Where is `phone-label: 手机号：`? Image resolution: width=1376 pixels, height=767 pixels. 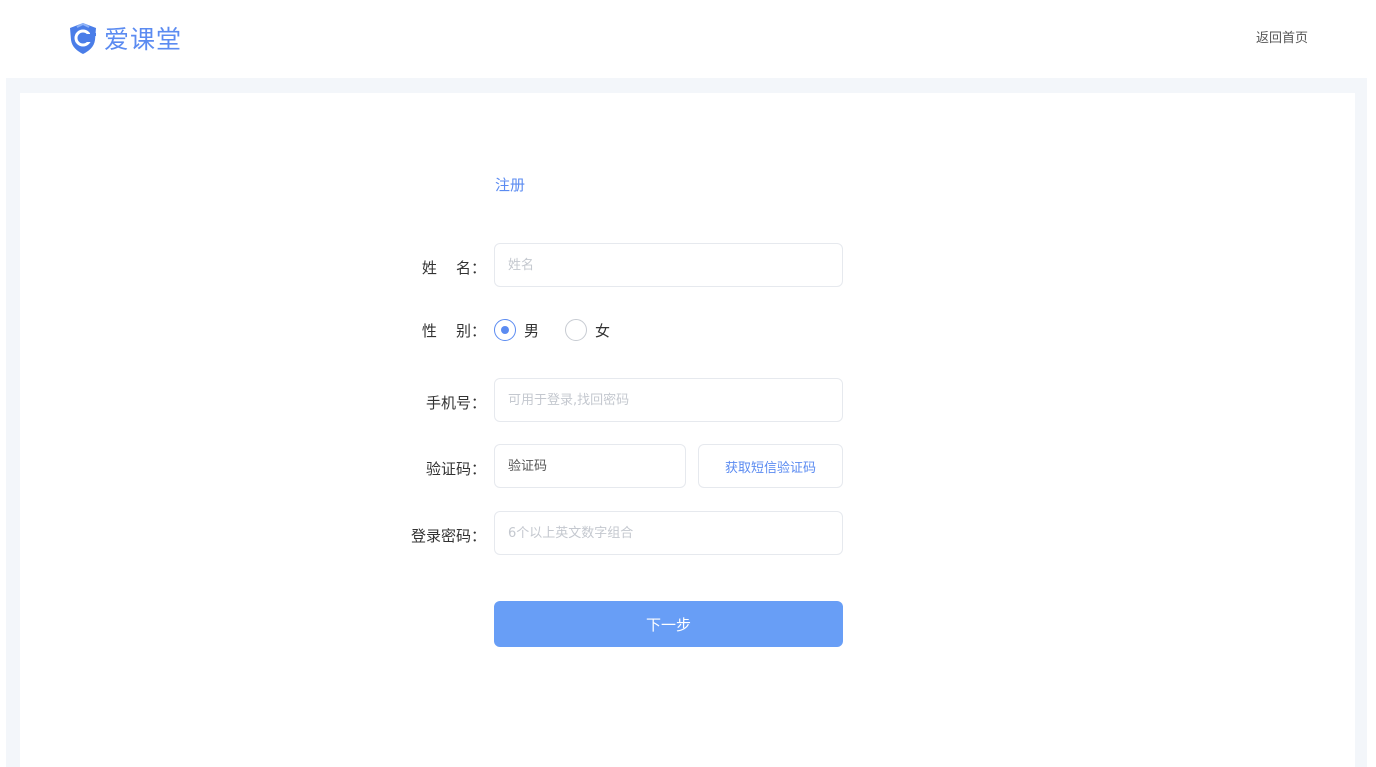 phone-label: 手机号： is located at coordinates (455, 403).